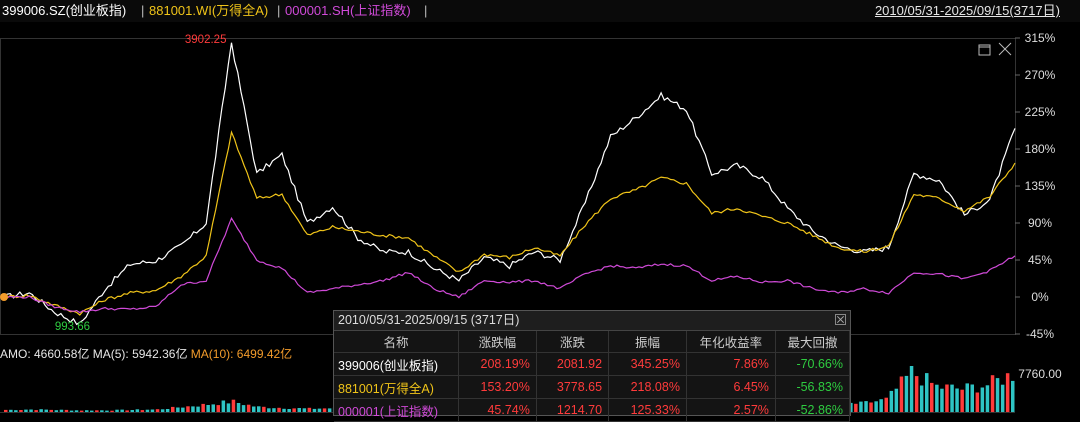  Describe the element at coordinates (1040, 374) in the screenshot. I see `volume-axis-label: 7760.00` at that location.